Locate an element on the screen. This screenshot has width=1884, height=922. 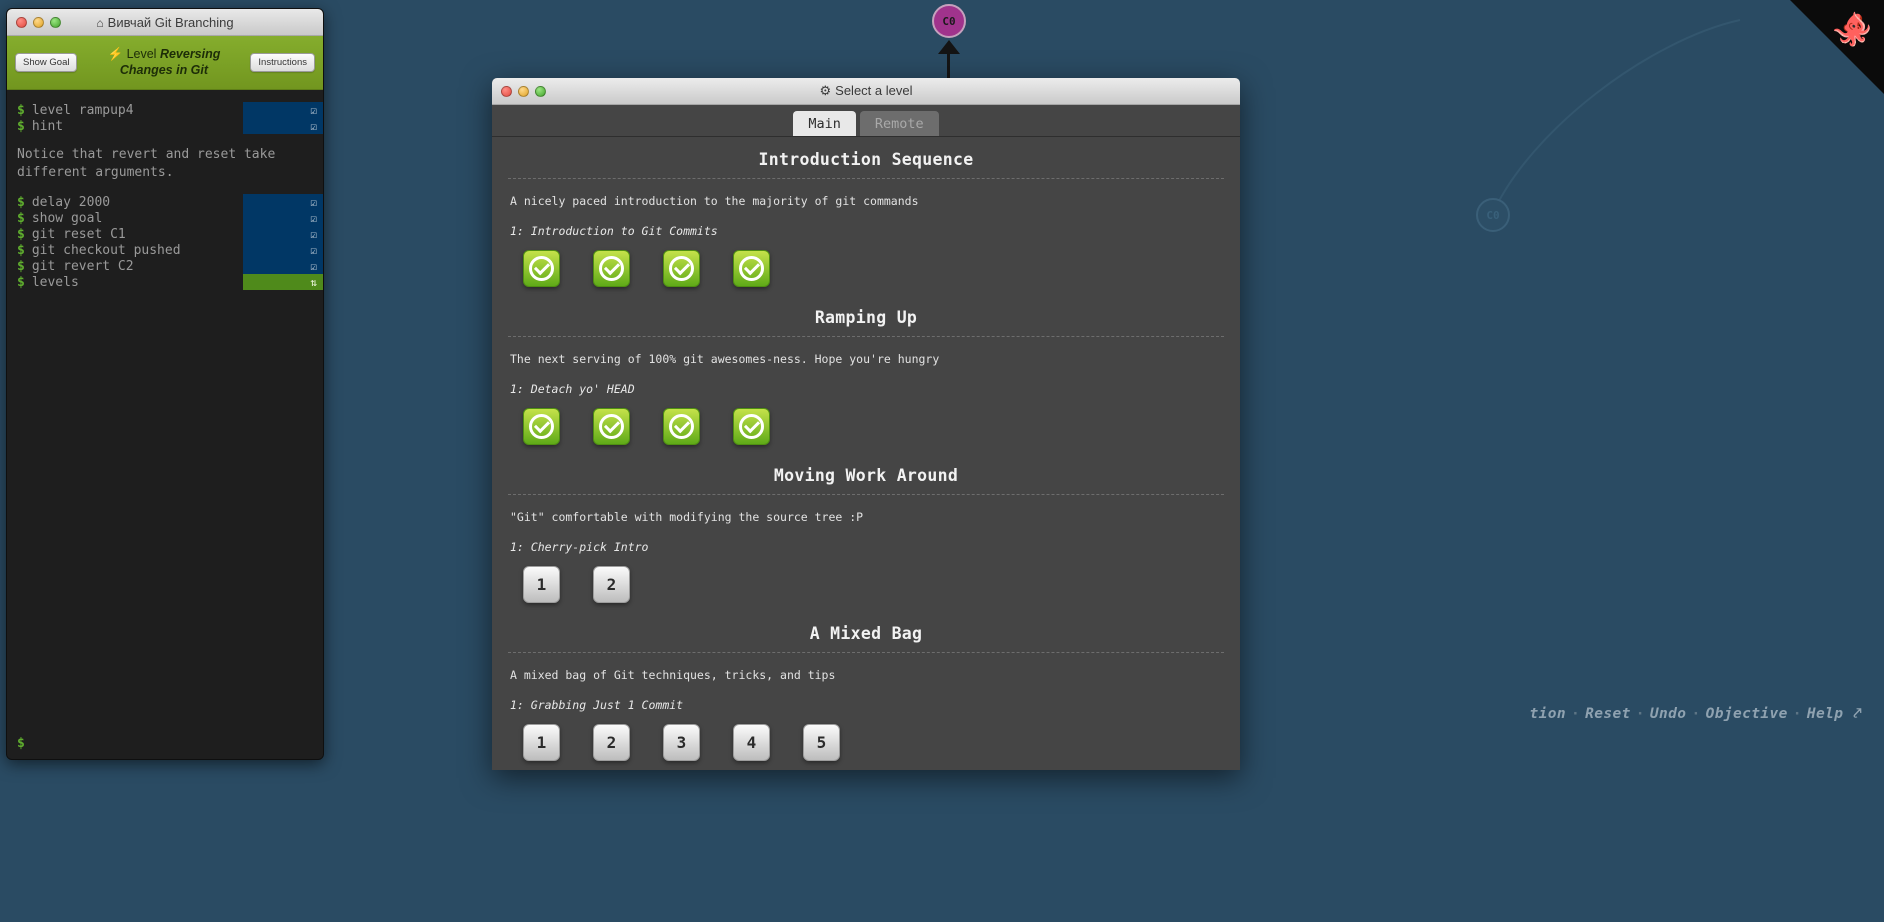
expand-icon: ⤤ is located at coordinates (1857, 714).